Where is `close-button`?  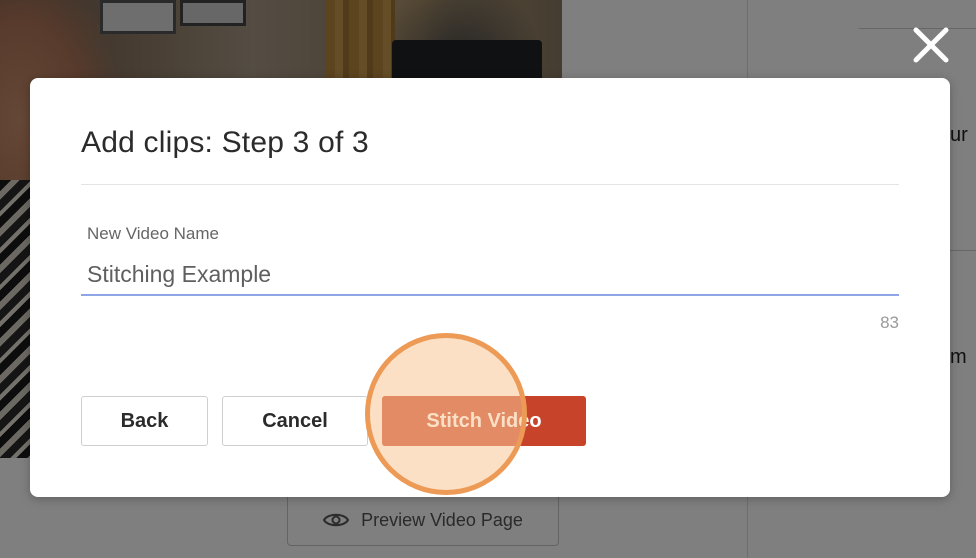 close-button is located at coordinates (931, 45).